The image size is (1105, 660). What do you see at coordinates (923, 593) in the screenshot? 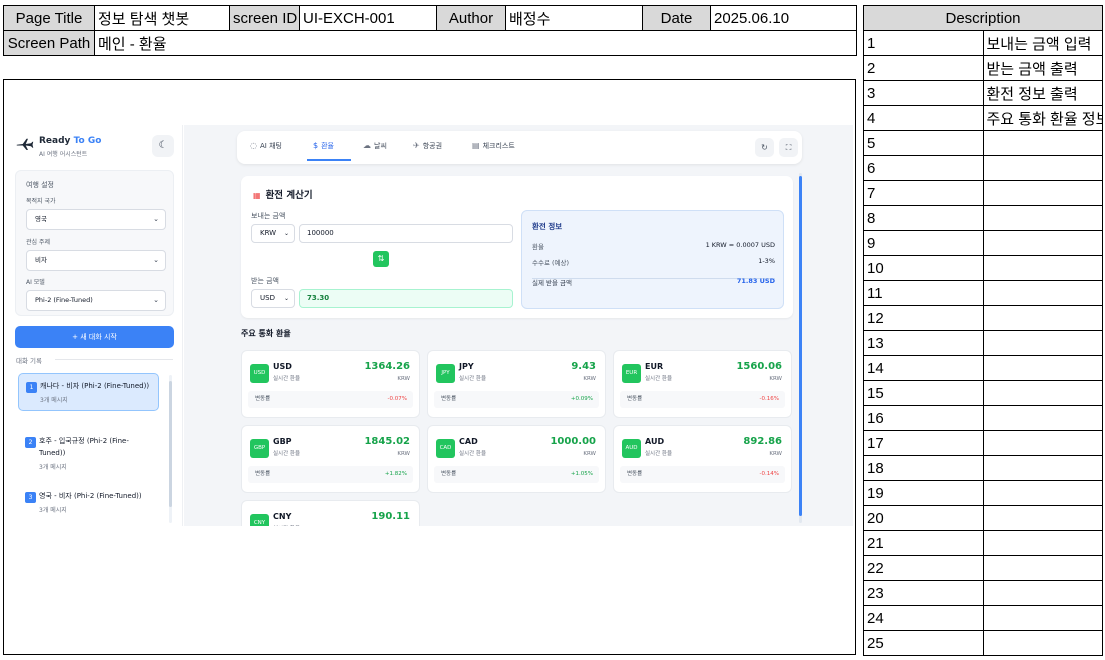
I see `row-number: 23` at bounding box center [923, 593].